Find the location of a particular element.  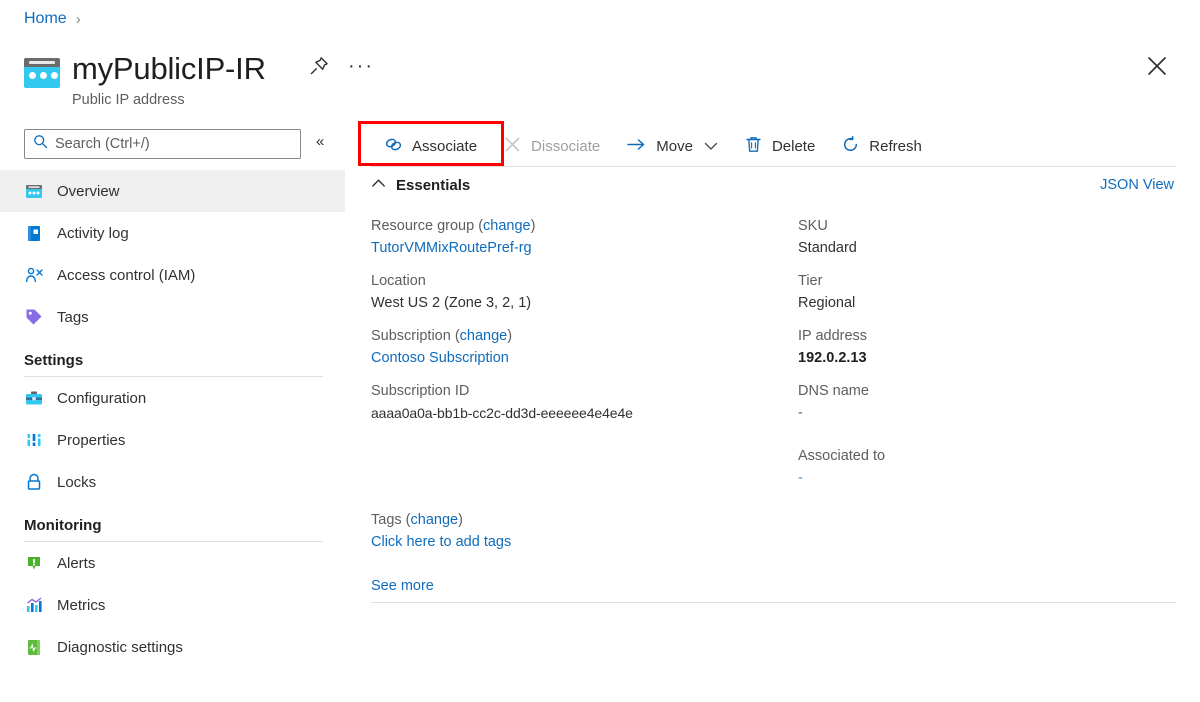

move-button: Move is located at coordinates (672, 146).